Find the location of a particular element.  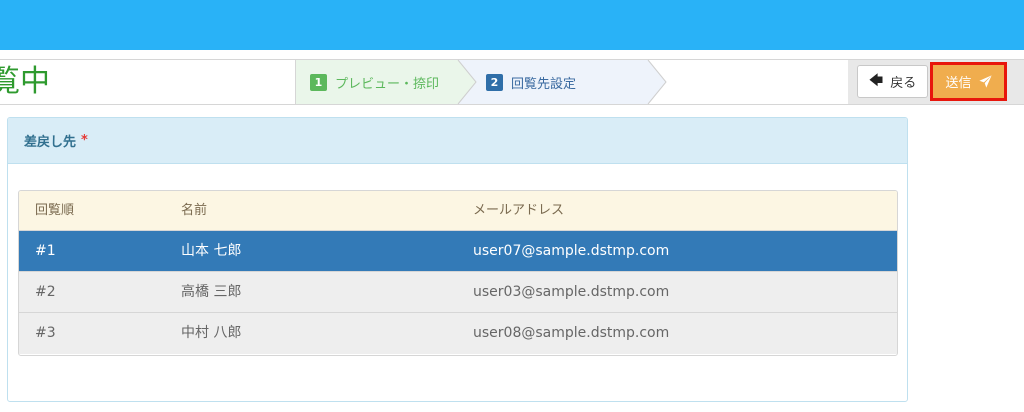

row-email: user03@sample.dstmp.com is located at coordinates (571, 292).